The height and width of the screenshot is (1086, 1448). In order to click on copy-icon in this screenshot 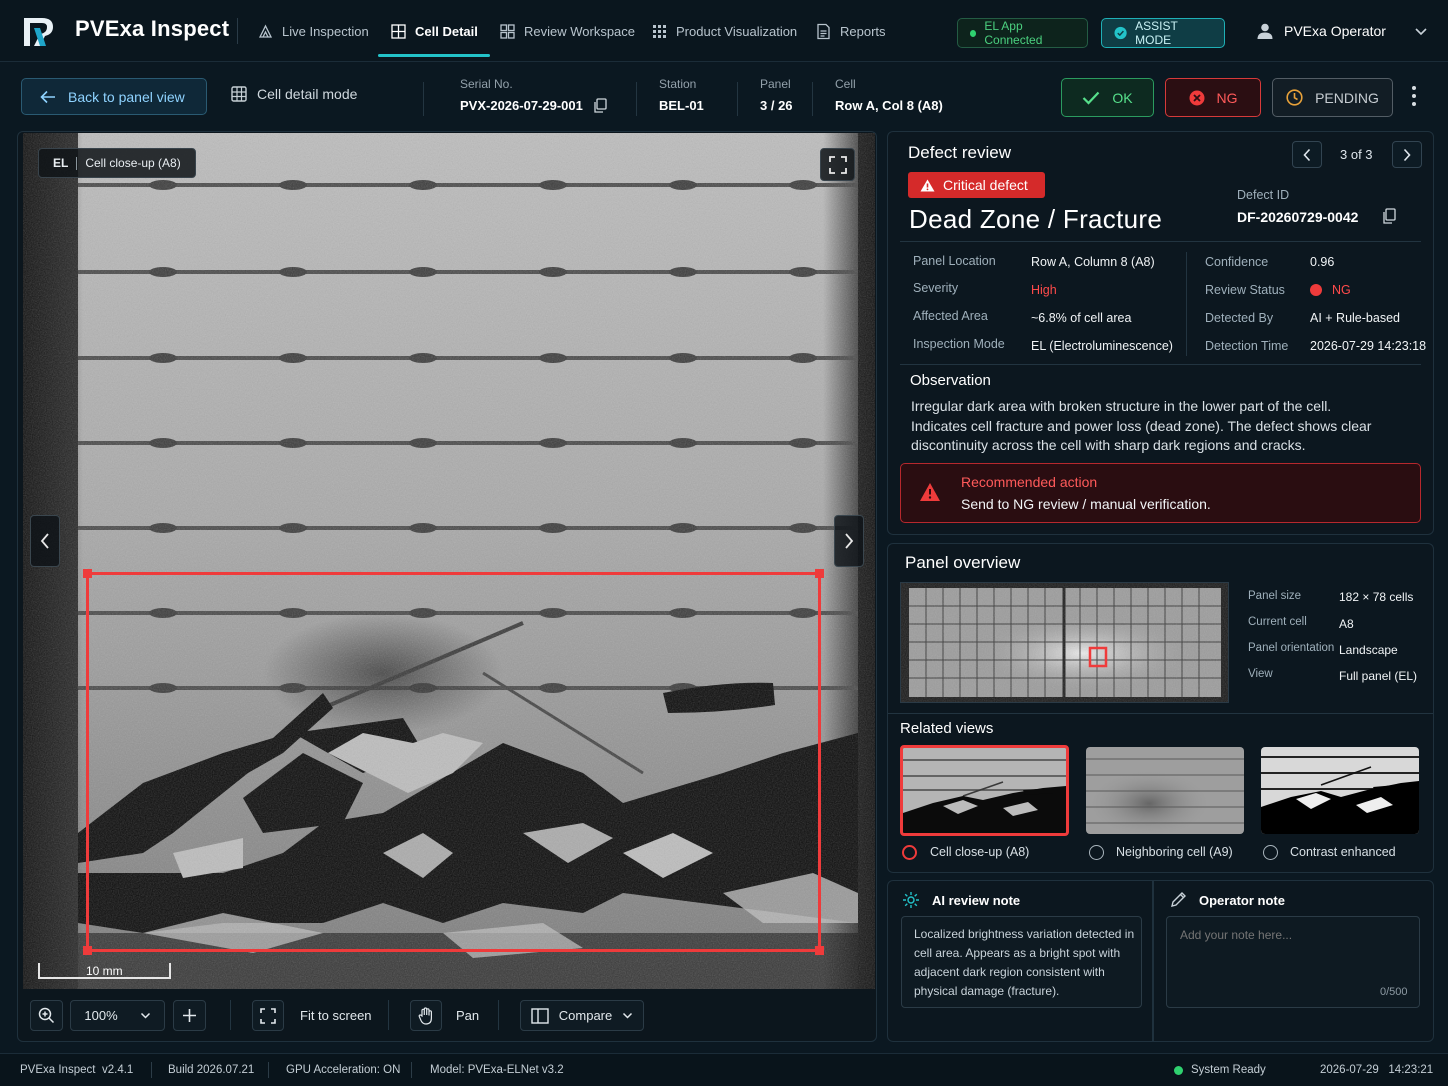, I will do `click(600, 105)`.